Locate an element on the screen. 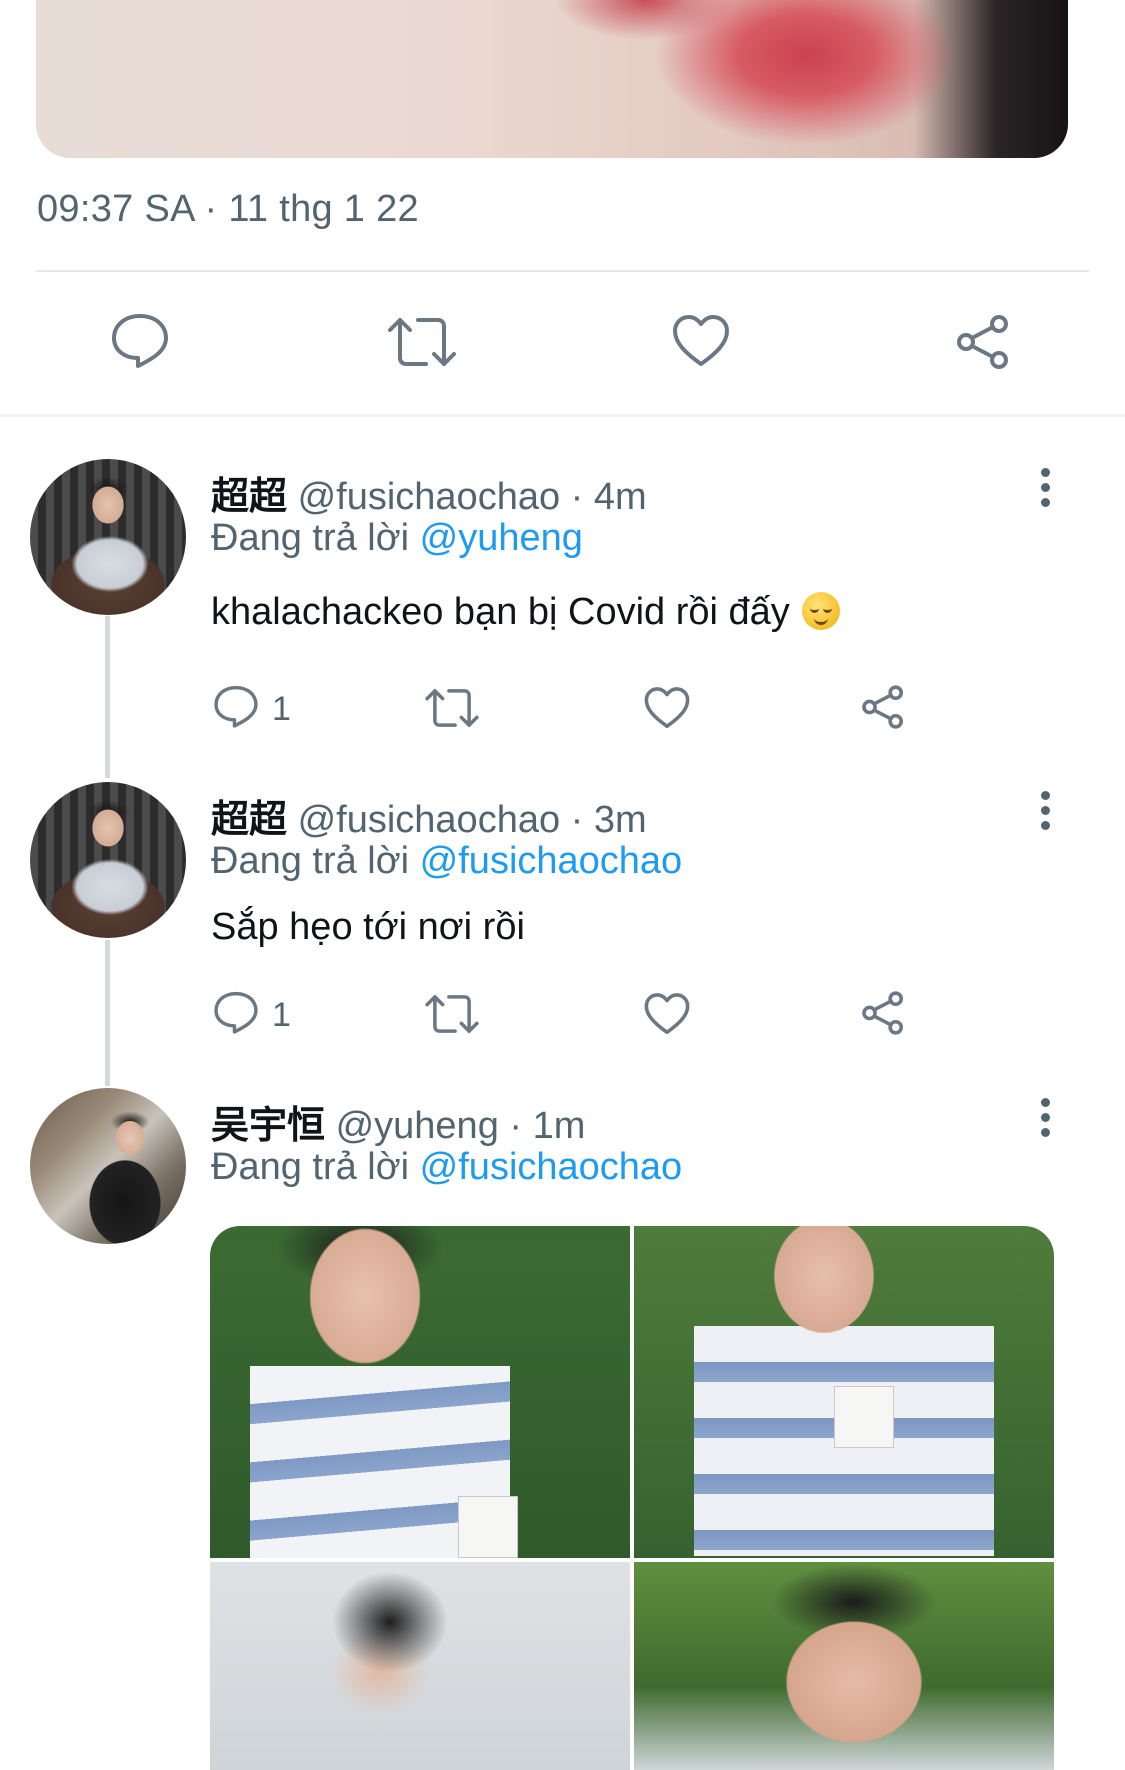  tweet-timestamp: 09:37 SA · 11 thg 1 22 is located at coordinates (228, 209).